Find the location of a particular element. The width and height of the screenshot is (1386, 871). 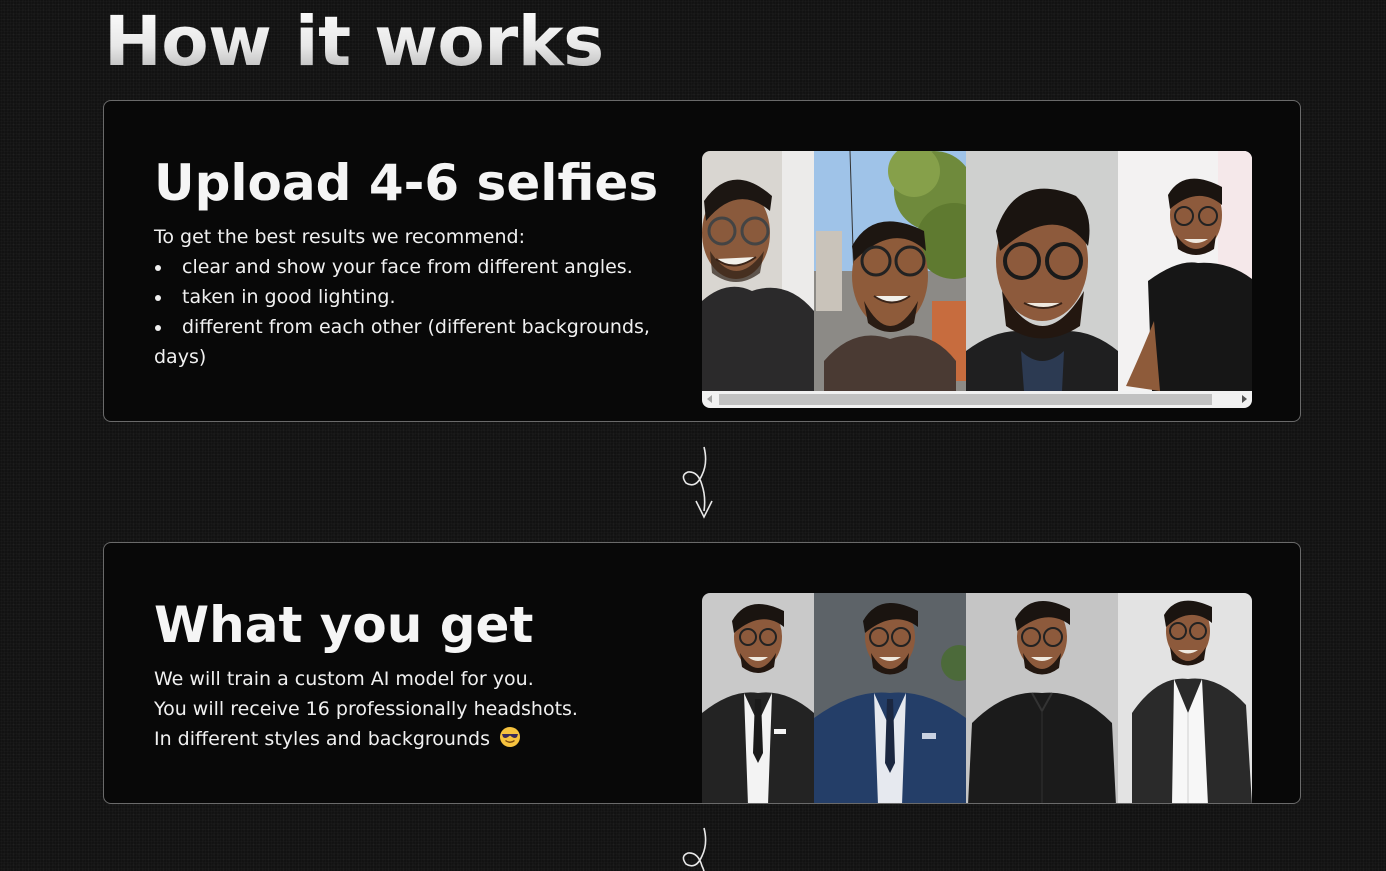

headshot-gallery is located at coordinates (977, 698).